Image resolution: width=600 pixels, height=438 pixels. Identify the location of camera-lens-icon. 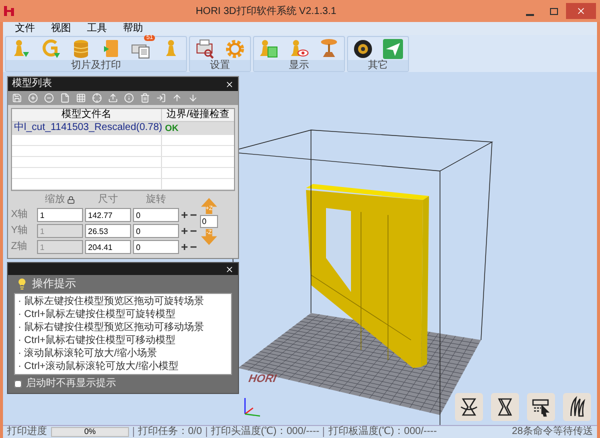
(363, 49).